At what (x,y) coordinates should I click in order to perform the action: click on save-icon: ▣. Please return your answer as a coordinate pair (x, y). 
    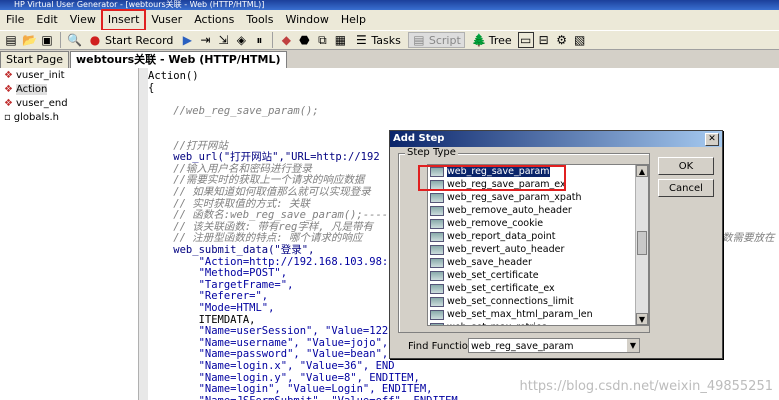
    Looking at the image, I should click on (47, 40).